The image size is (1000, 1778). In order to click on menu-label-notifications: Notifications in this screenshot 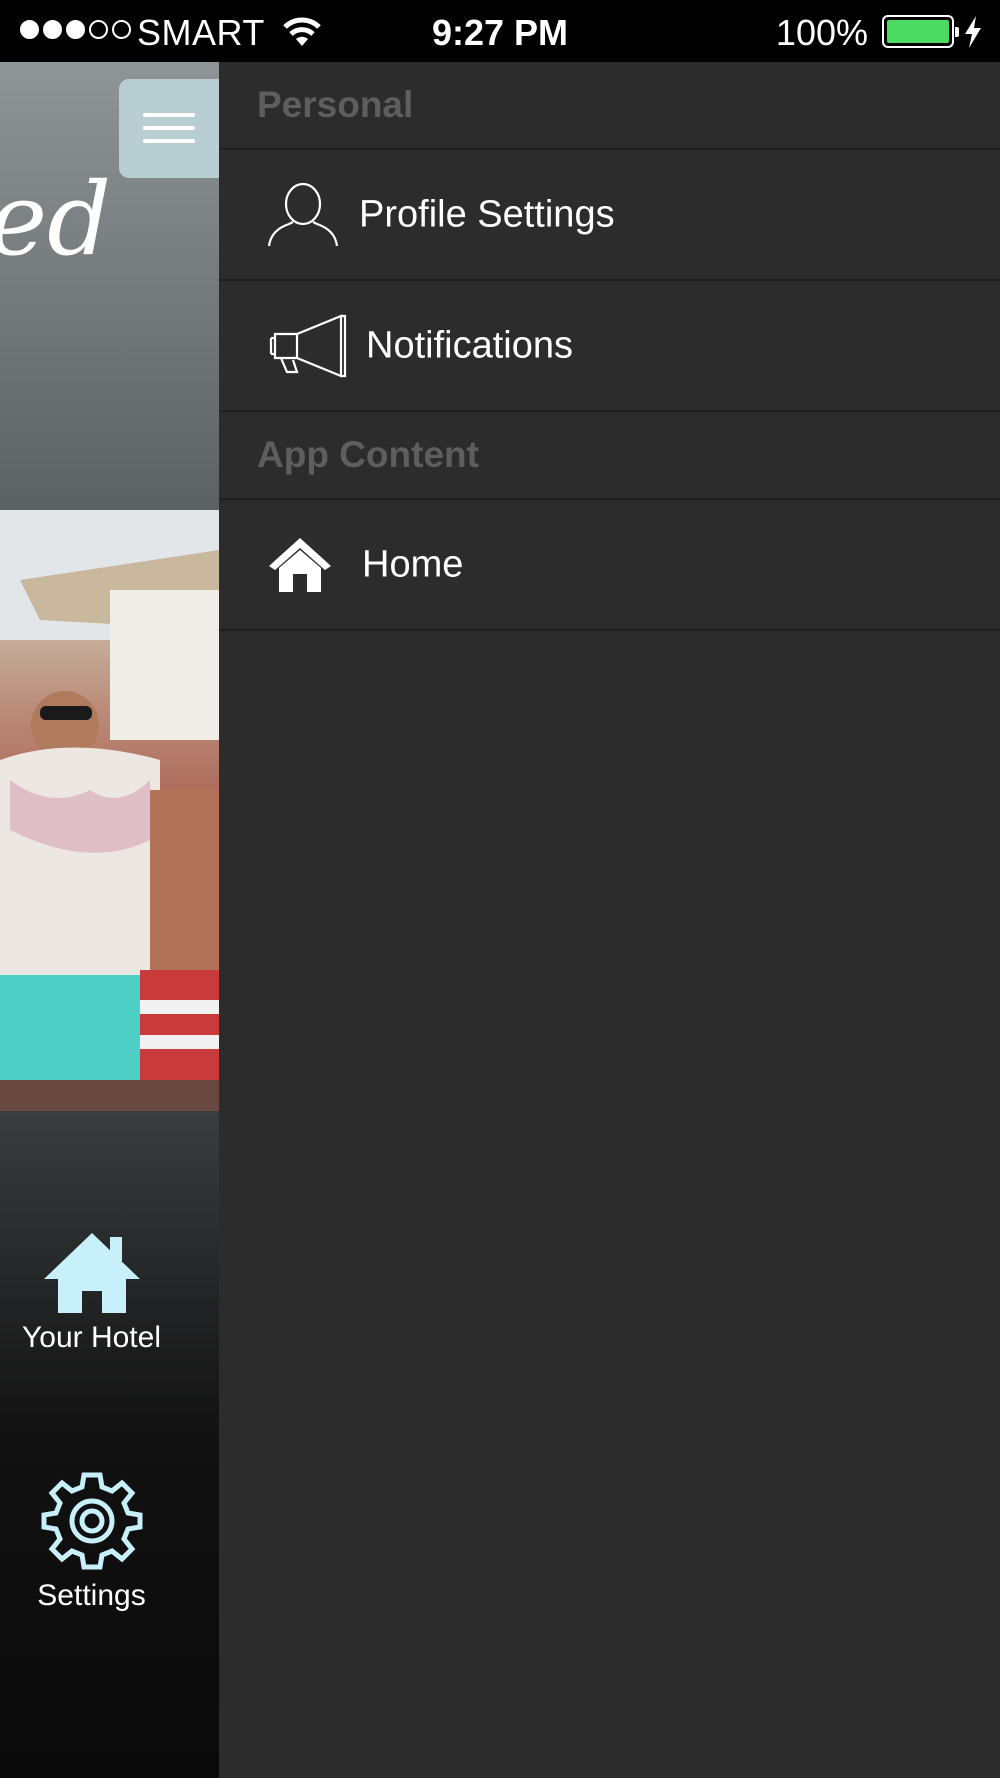, I will do `click(469, 345)`.